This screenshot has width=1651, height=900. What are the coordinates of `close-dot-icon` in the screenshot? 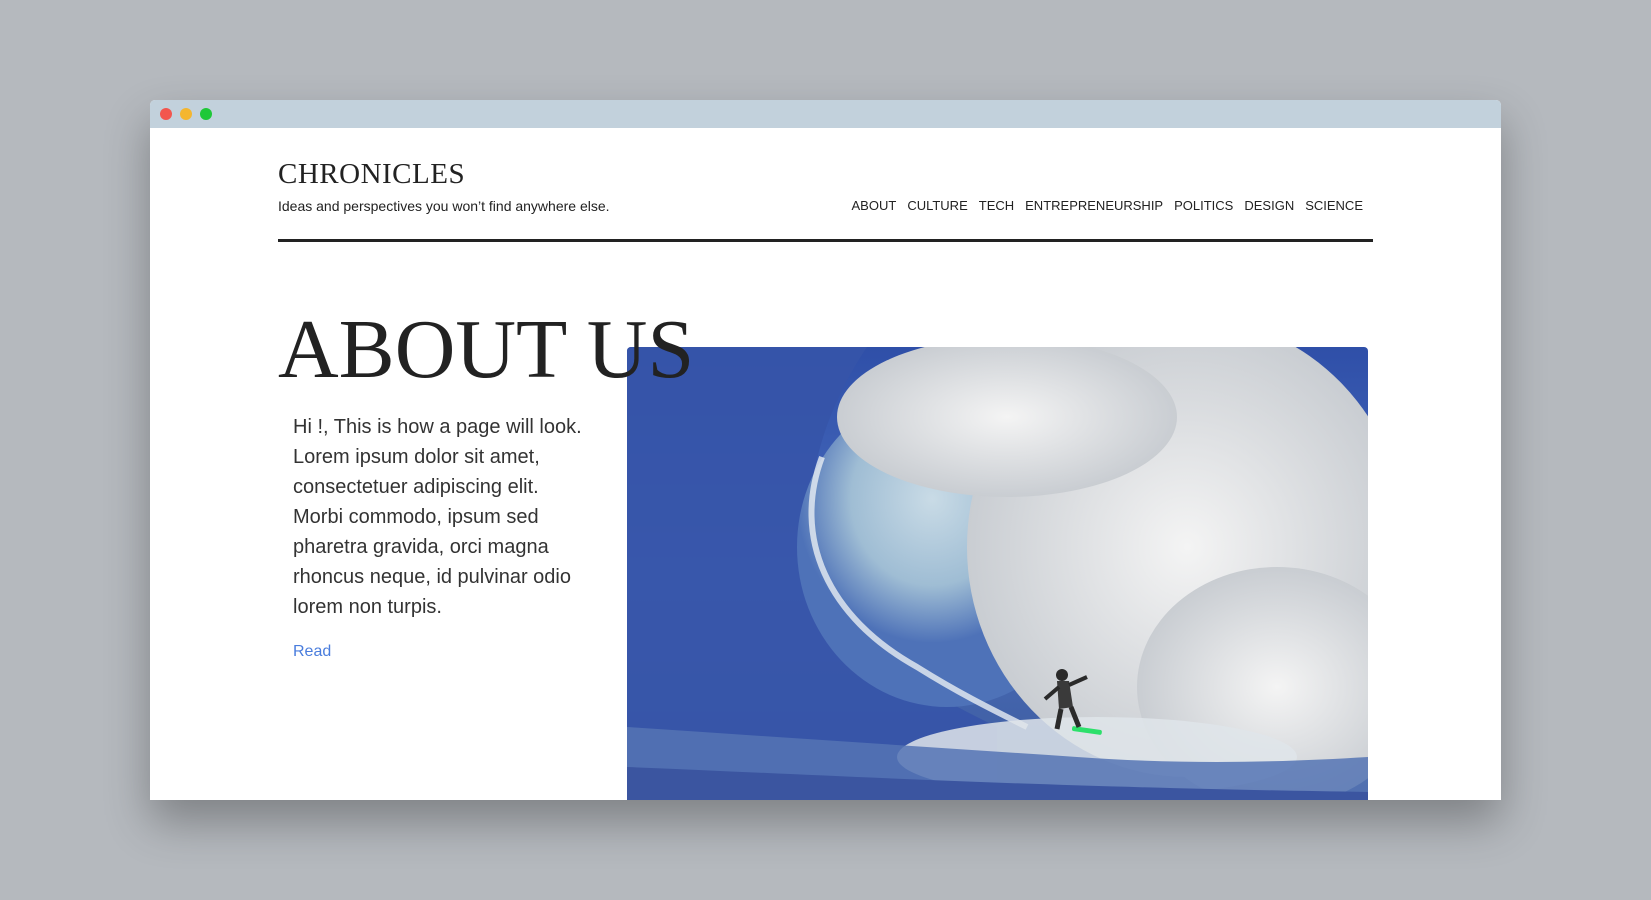 It's located at (166, 114).